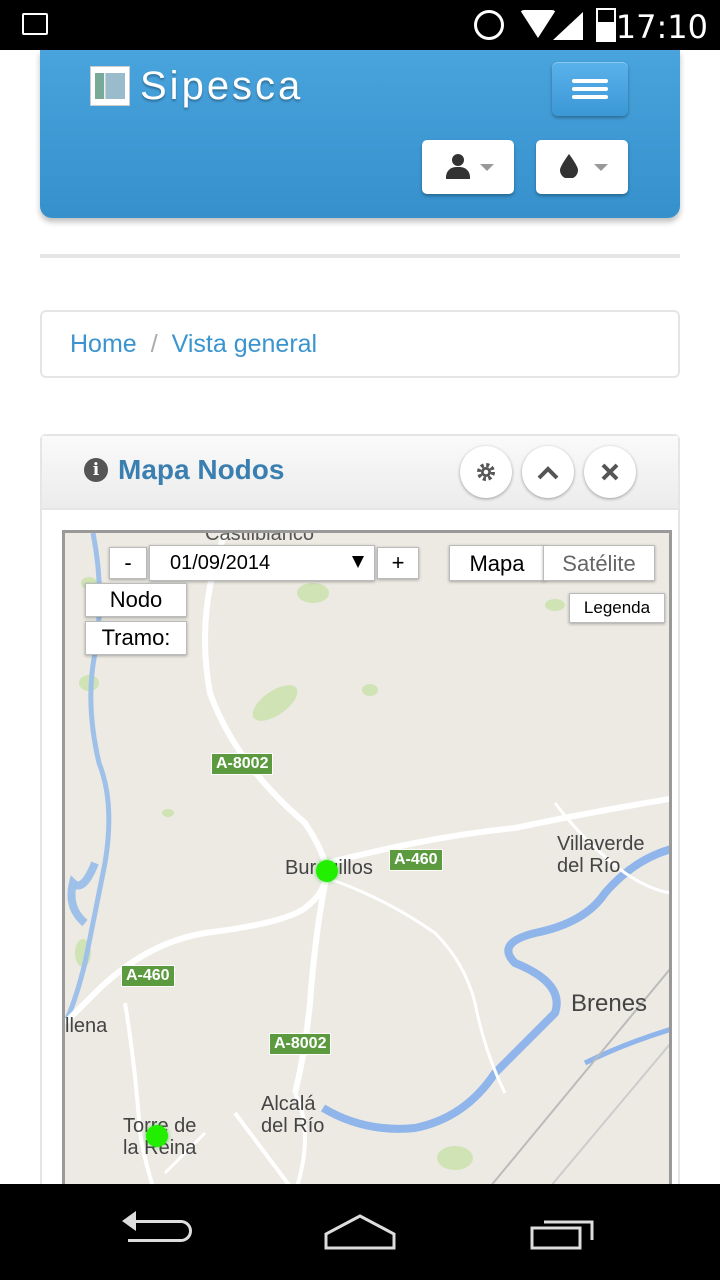 This screenshot has height=1280, width=720. What do you see at coordinates (360, 25) in the screenshot?
I see `status-bar: 22 17:10` at bounding box center [360, 25].